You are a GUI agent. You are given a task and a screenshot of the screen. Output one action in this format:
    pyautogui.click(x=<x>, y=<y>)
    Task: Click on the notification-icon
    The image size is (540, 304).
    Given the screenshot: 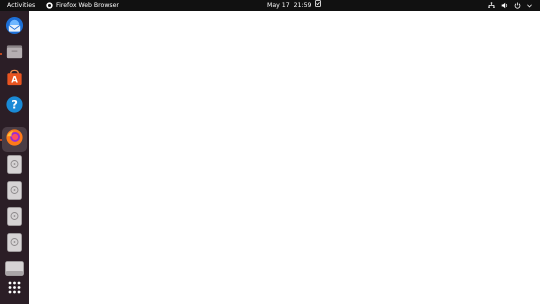 What is the action you would take?
    pyautogui.click(x=318, y=5)
    